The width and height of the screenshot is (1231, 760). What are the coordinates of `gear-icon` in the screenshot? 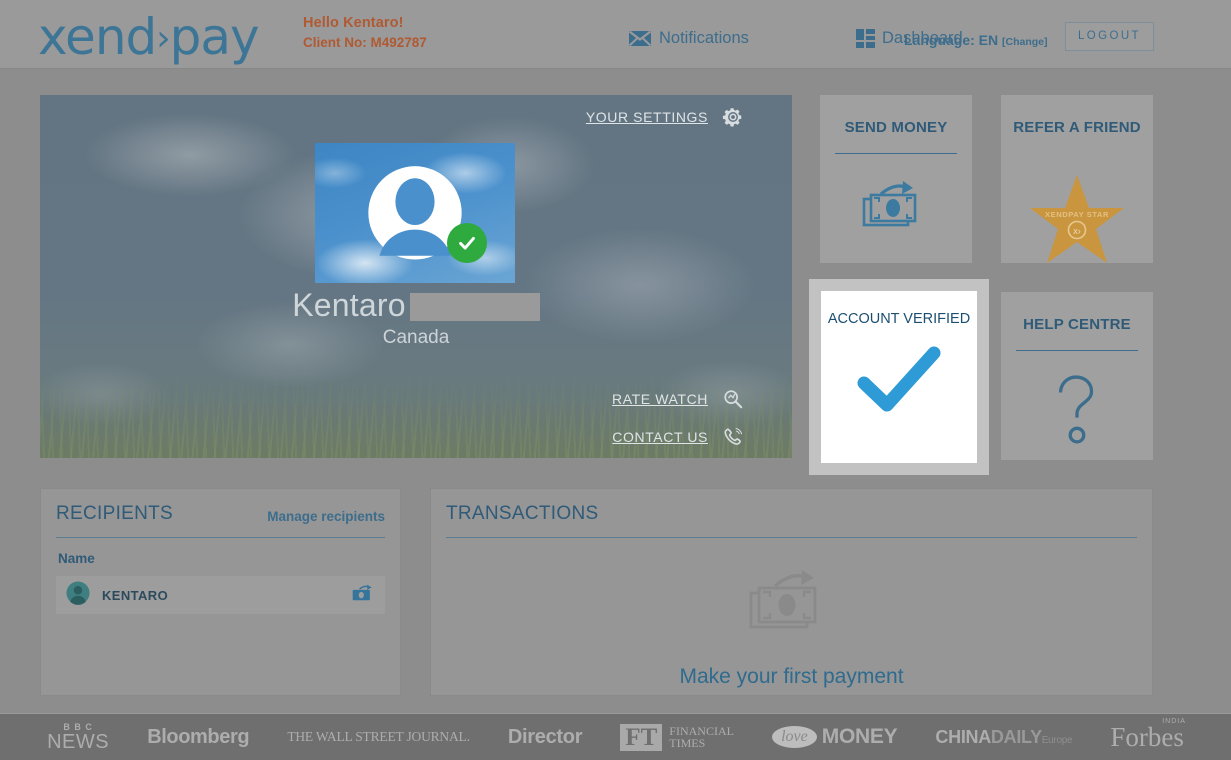 It's located at (733, 117).